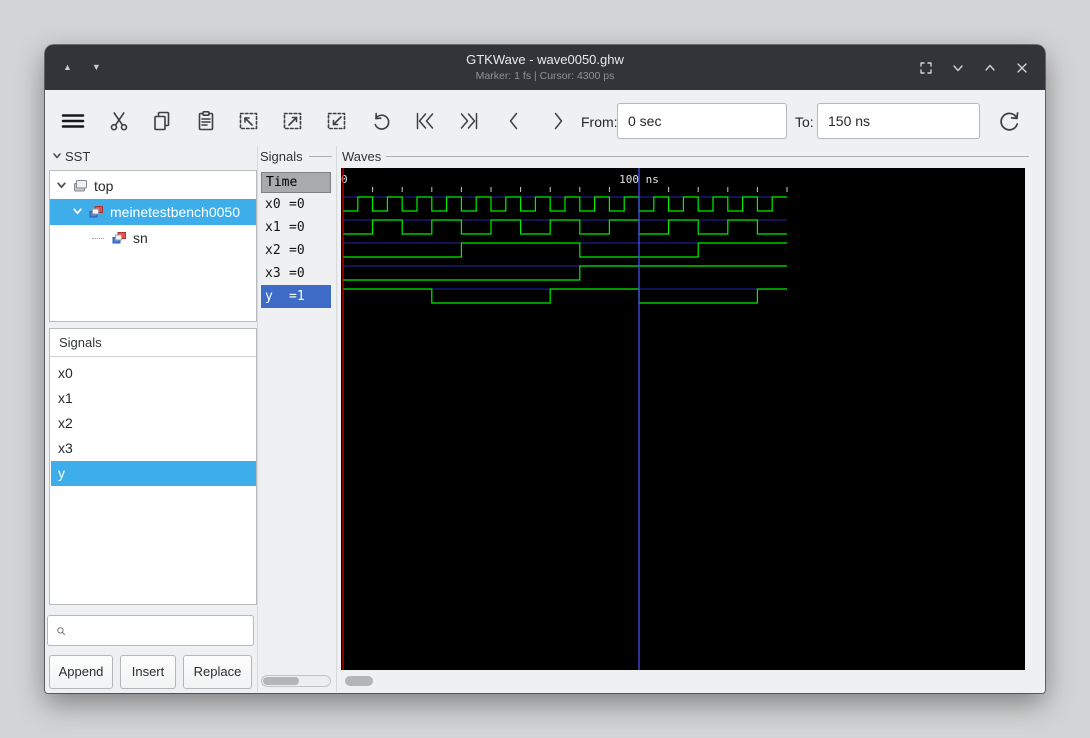 The width and height of the screenshot is (1090, 738). What do you see at coordinates (148, 672) in the screenshot?
I see `insert-button: Insert` at bounding box center [148, 672].